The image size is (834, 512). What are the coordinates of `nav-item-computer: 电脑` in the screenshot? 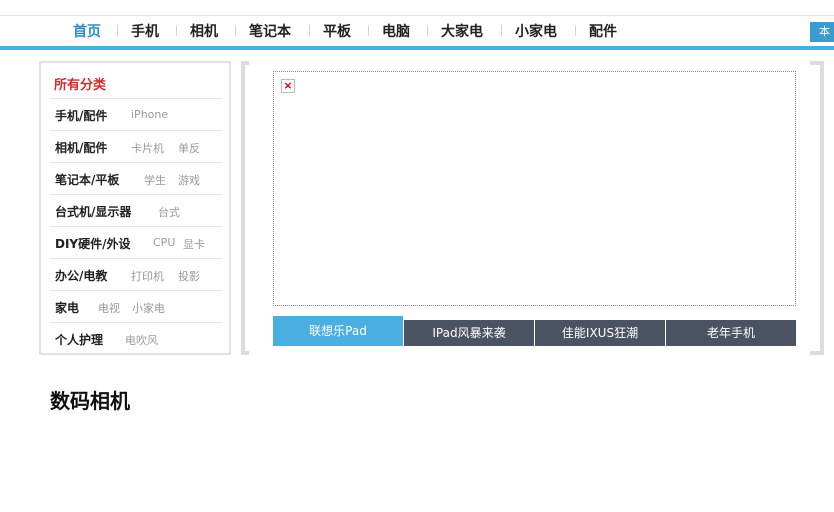 It's located at (396, 31).